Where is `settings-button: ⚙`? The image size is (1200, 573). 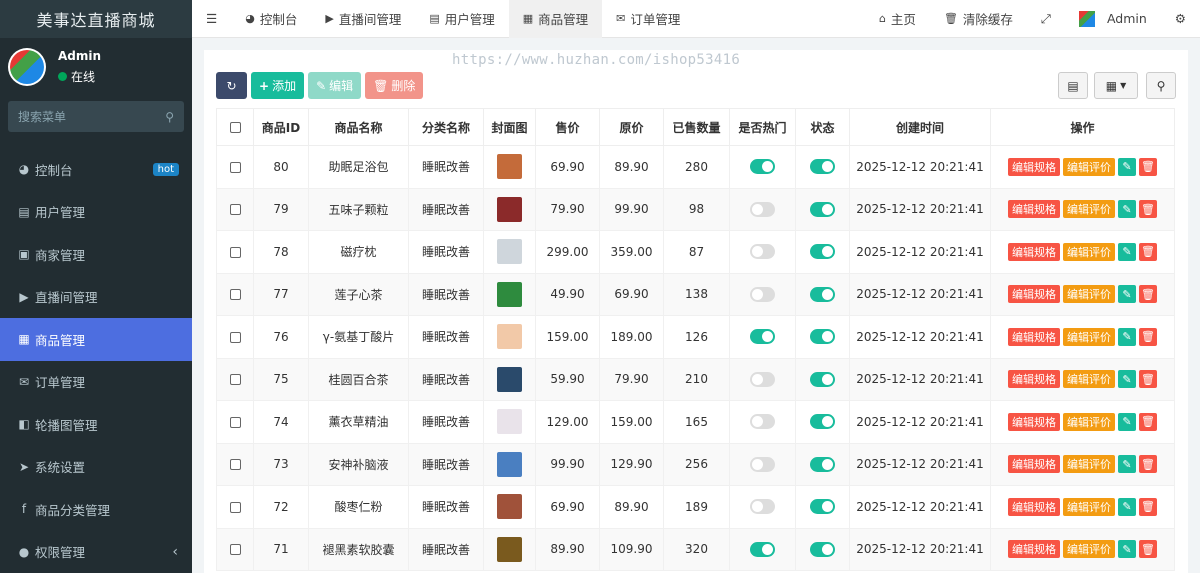
settings-button: ⚙ is located at coordinates (1180, 19).